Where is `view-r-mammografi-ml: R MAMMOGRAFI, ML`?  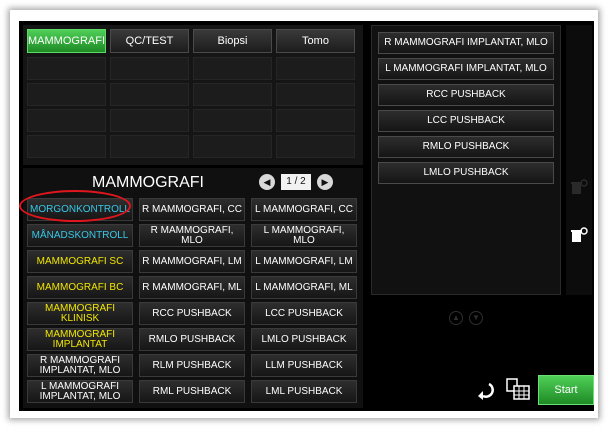
view-r-mammografi-ml: R MAMMOGRAFI, ML is located at coordinates (192, 287).